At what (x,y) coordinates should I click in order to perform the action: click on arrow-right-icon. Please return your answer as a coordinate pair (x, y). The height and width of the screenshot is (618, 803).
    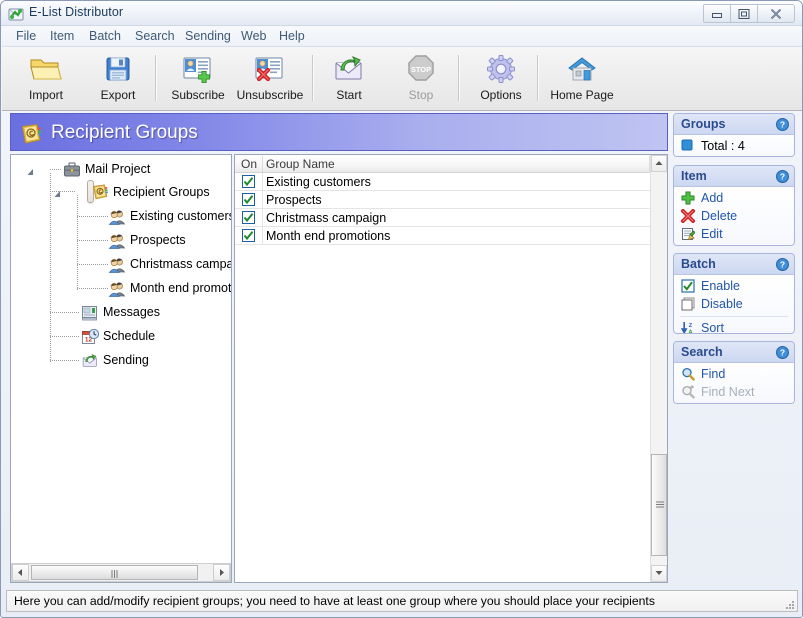
    Looking at the image, I should click on (221, 572).